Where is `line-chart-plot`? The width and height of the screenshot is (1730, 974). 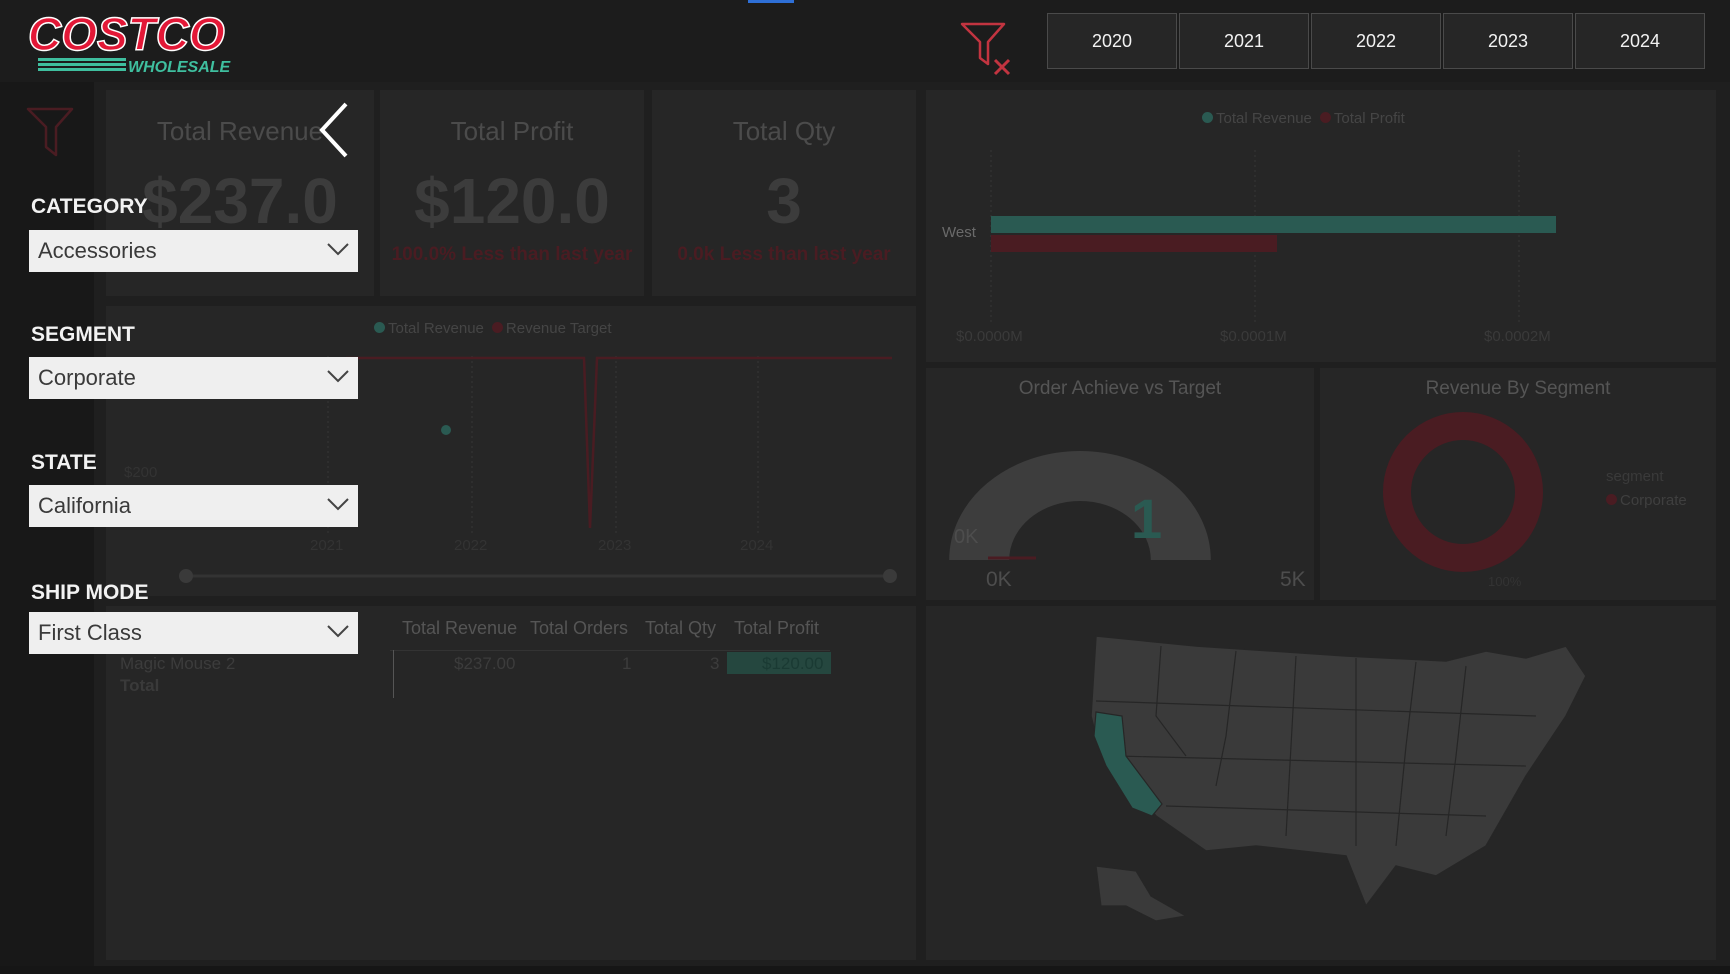
line-chart-plot is located at coordinates (538, 469).